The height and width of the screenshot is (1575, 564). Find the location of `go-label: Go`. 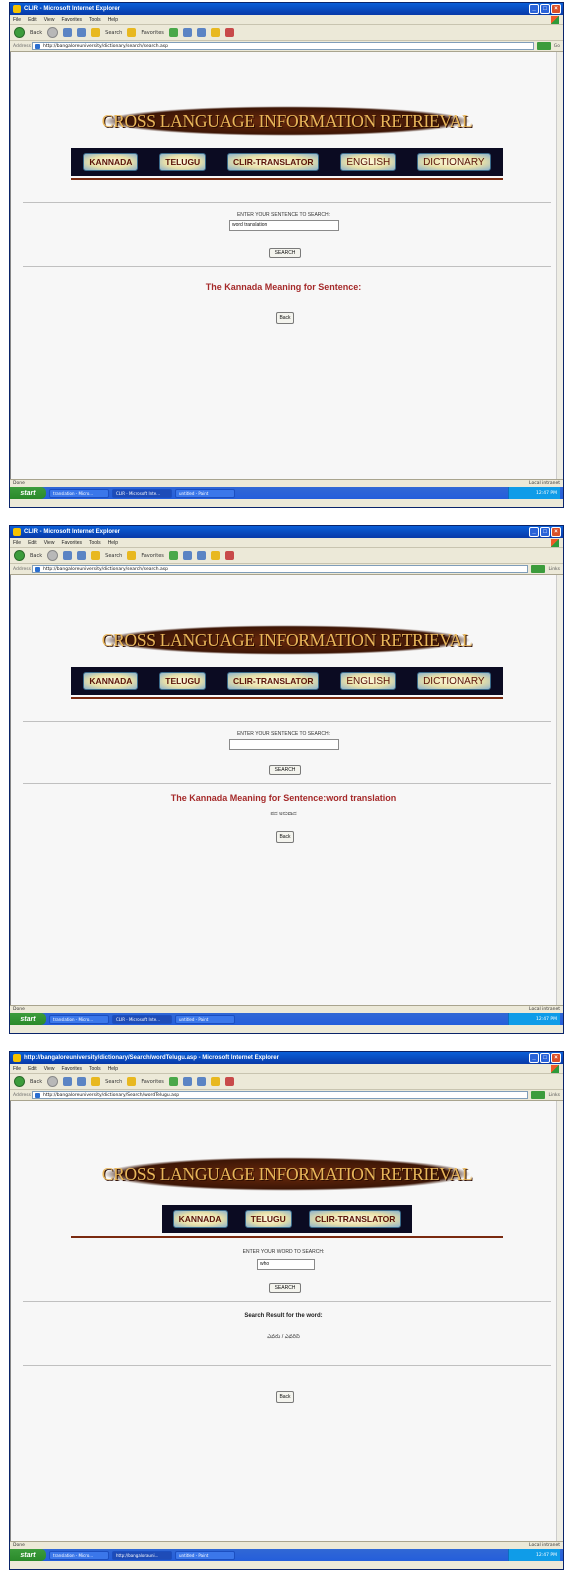

go-label: Go is located at coordinates (557, 46).